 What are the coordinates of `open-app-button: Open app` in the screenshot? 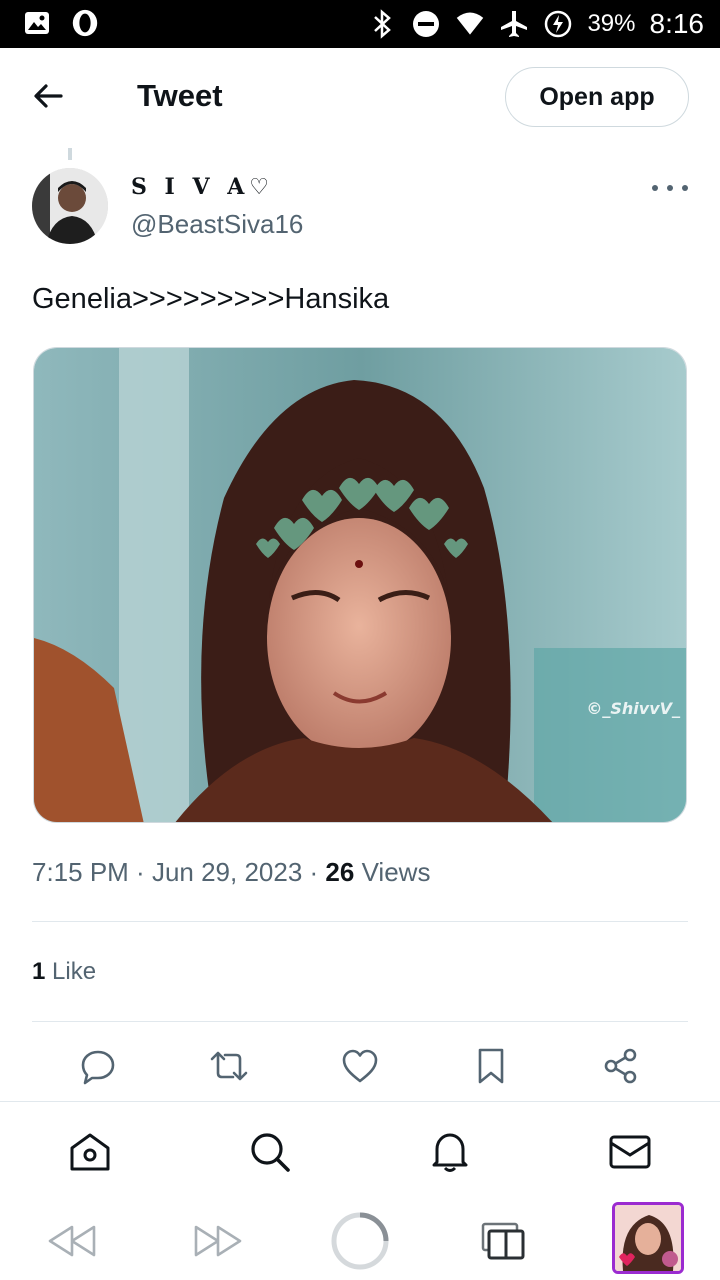 It's located at (597, 97).